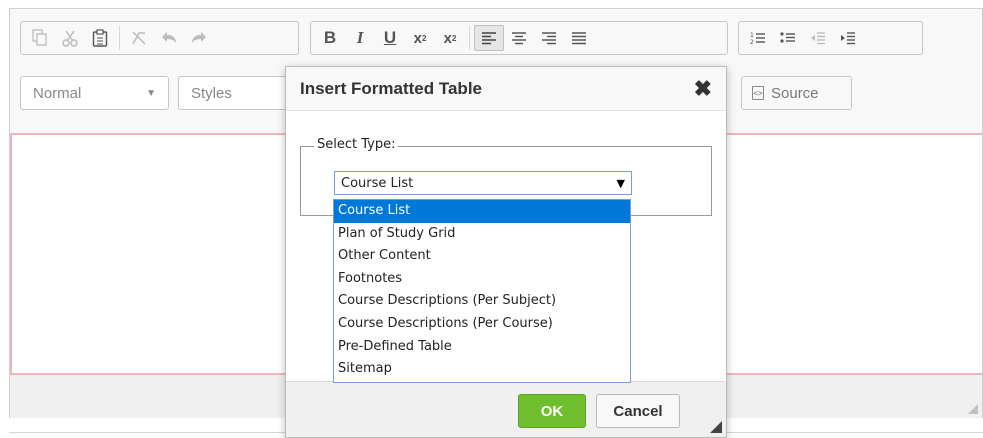 Image resolution: width=983 pixels, height=438 pixels. I want to click on close-icon: ✖, so click(703, 88).